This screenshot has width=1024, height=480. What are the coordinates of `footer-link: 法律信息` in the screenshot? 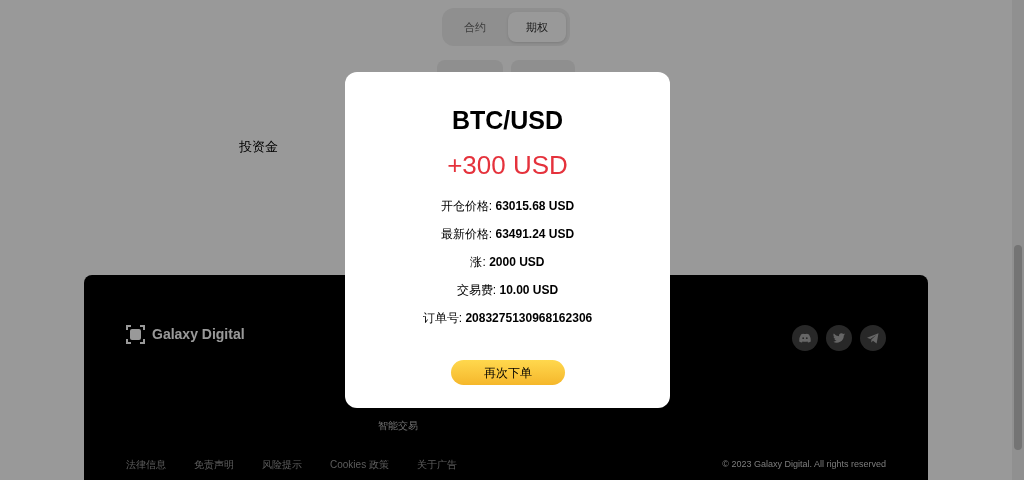 It's located at (146, 464).